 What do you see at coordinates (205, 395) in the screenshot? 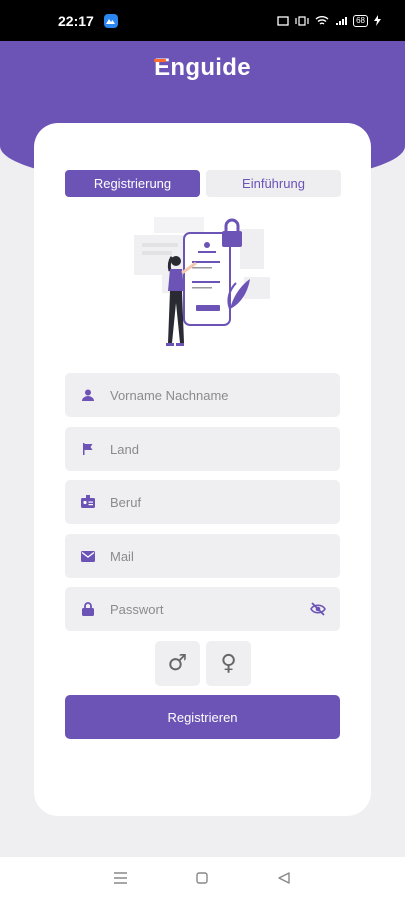
I see `name-input` at bounding box center [205, 395].